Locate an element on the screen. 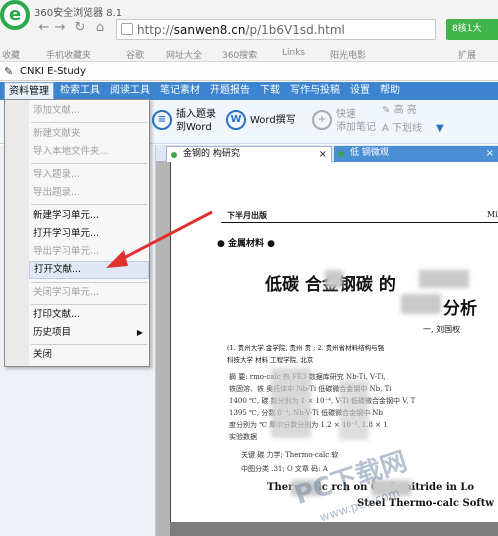 The height and width of the screenshot is (536, 498). pen-icon: ✎ is located at coordinates (9, 71).